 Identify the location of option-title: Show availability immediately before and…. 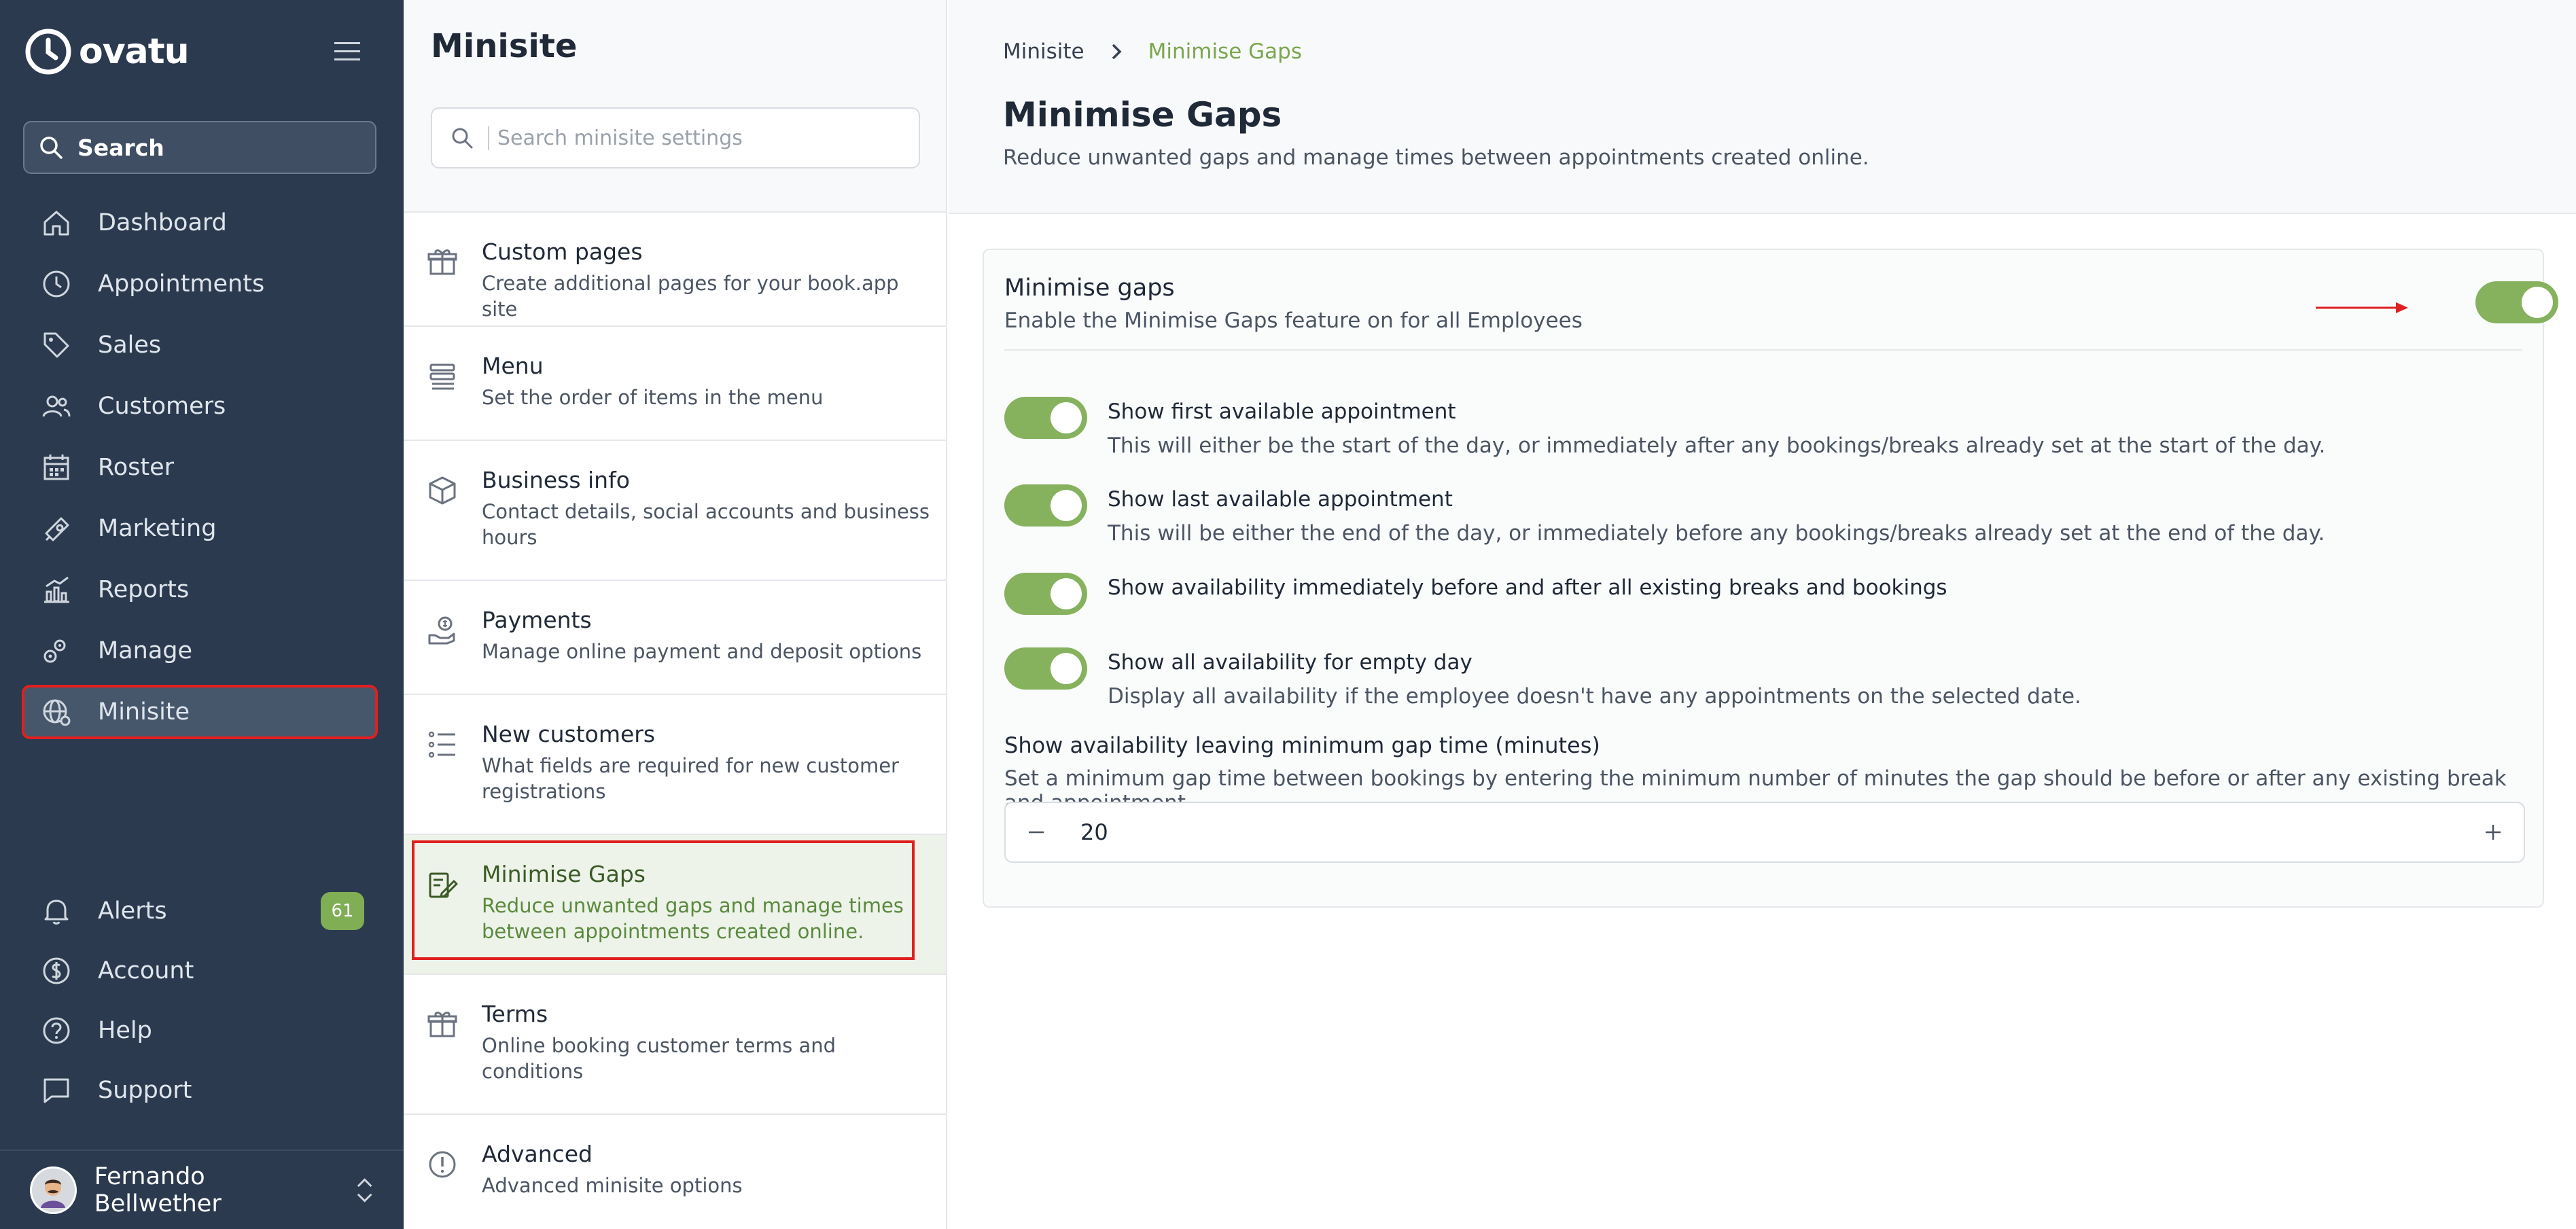
(1527, 587).